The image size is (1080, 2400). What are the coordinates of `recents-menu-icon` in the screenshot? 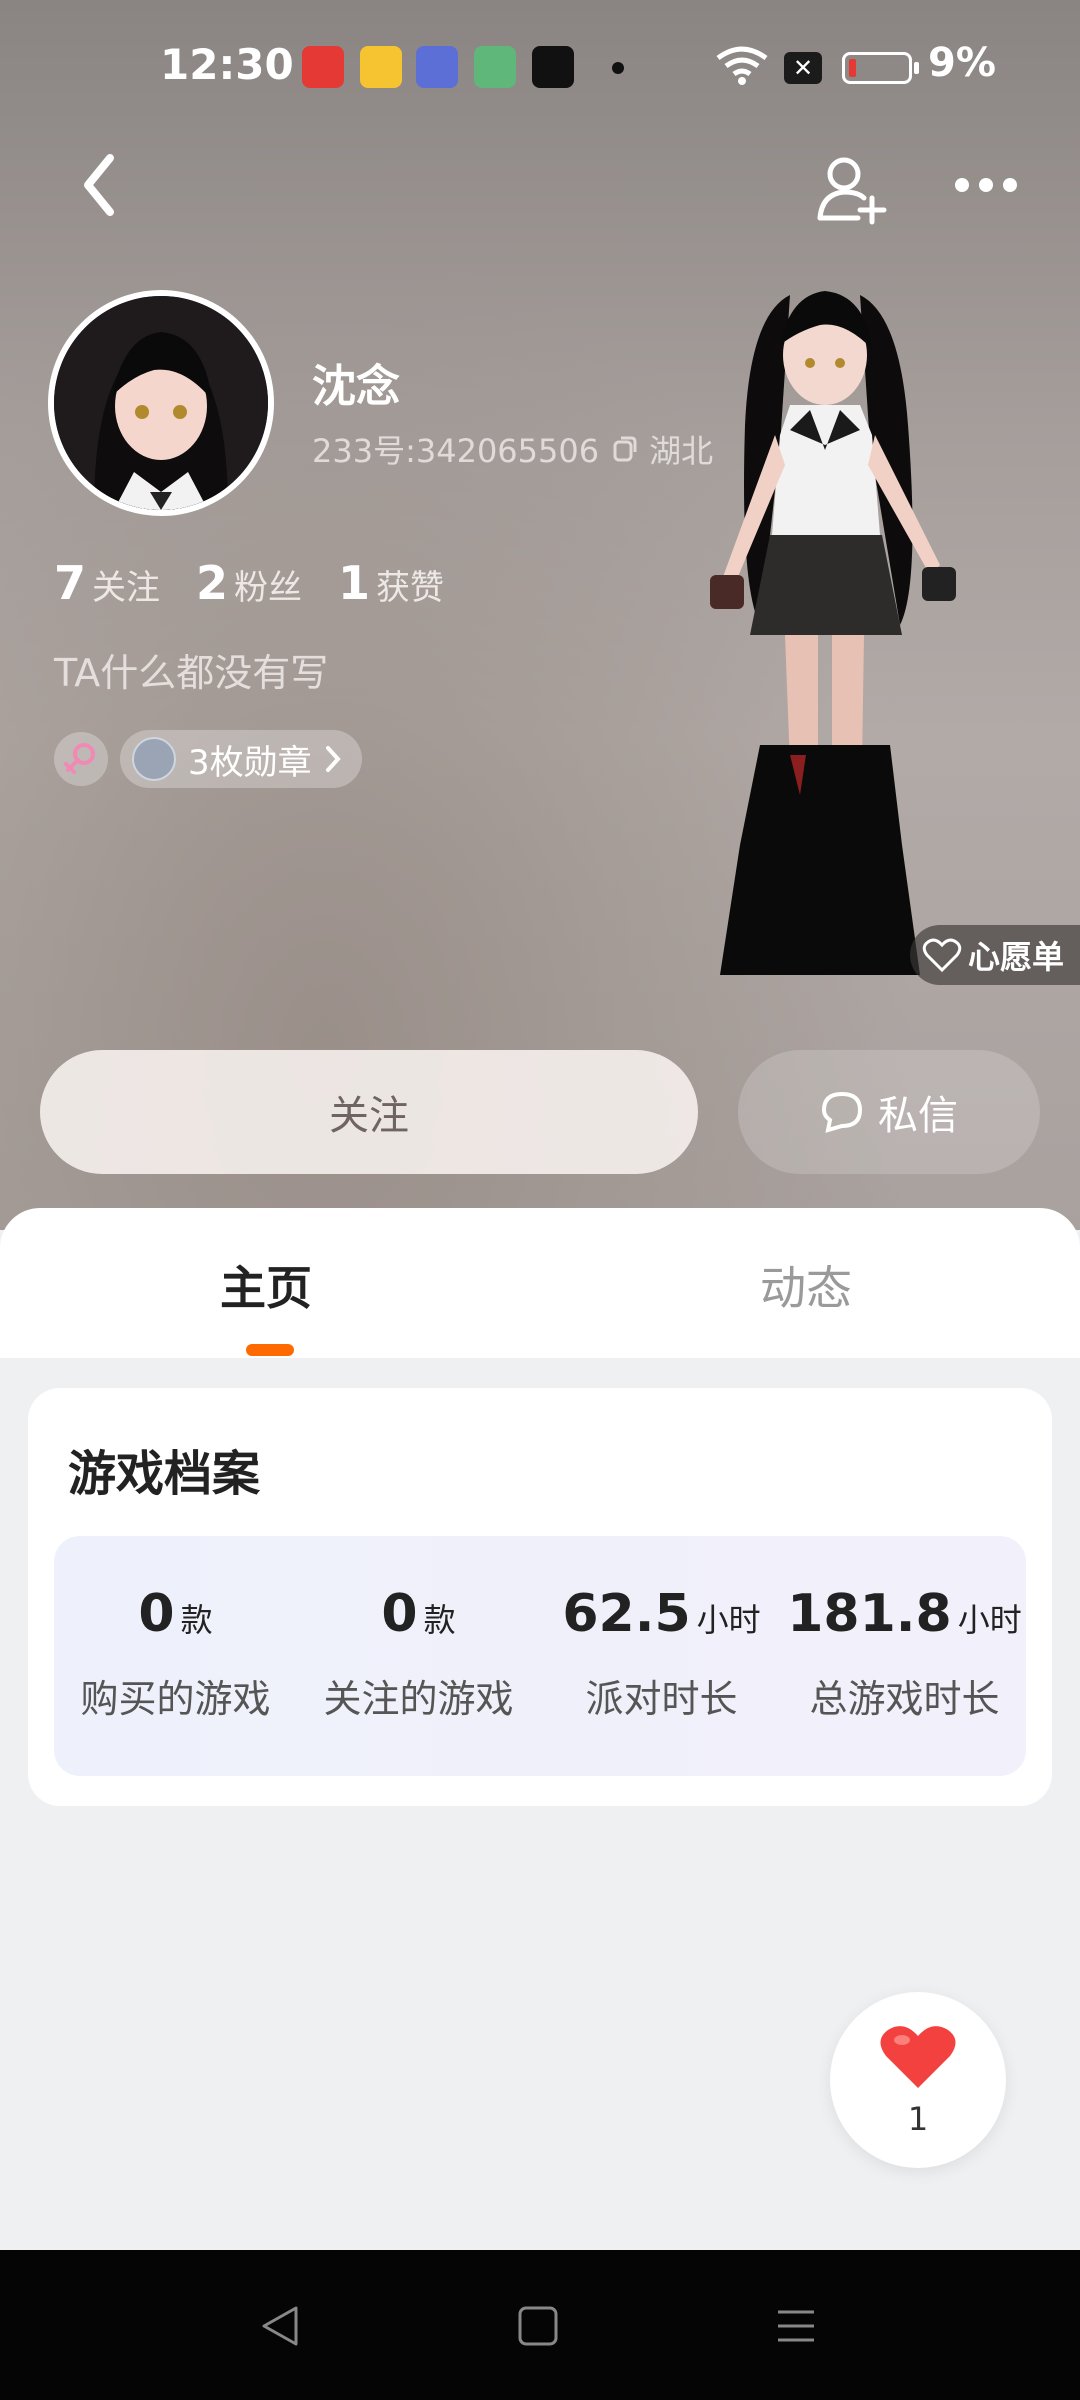 It's located at (796, 2326).